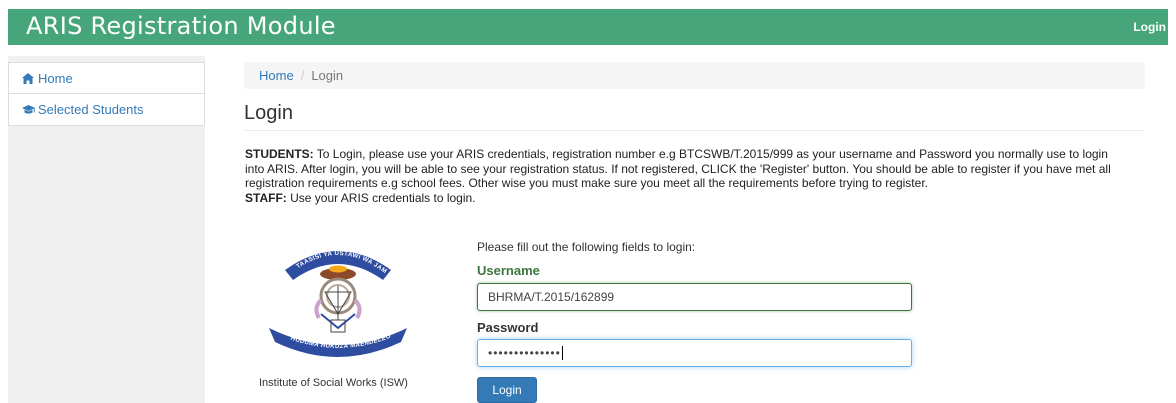  What do you see at coordinates (268, 113) in the screenshot?
I see `page-title: Login` at bounding box center [268, 113].